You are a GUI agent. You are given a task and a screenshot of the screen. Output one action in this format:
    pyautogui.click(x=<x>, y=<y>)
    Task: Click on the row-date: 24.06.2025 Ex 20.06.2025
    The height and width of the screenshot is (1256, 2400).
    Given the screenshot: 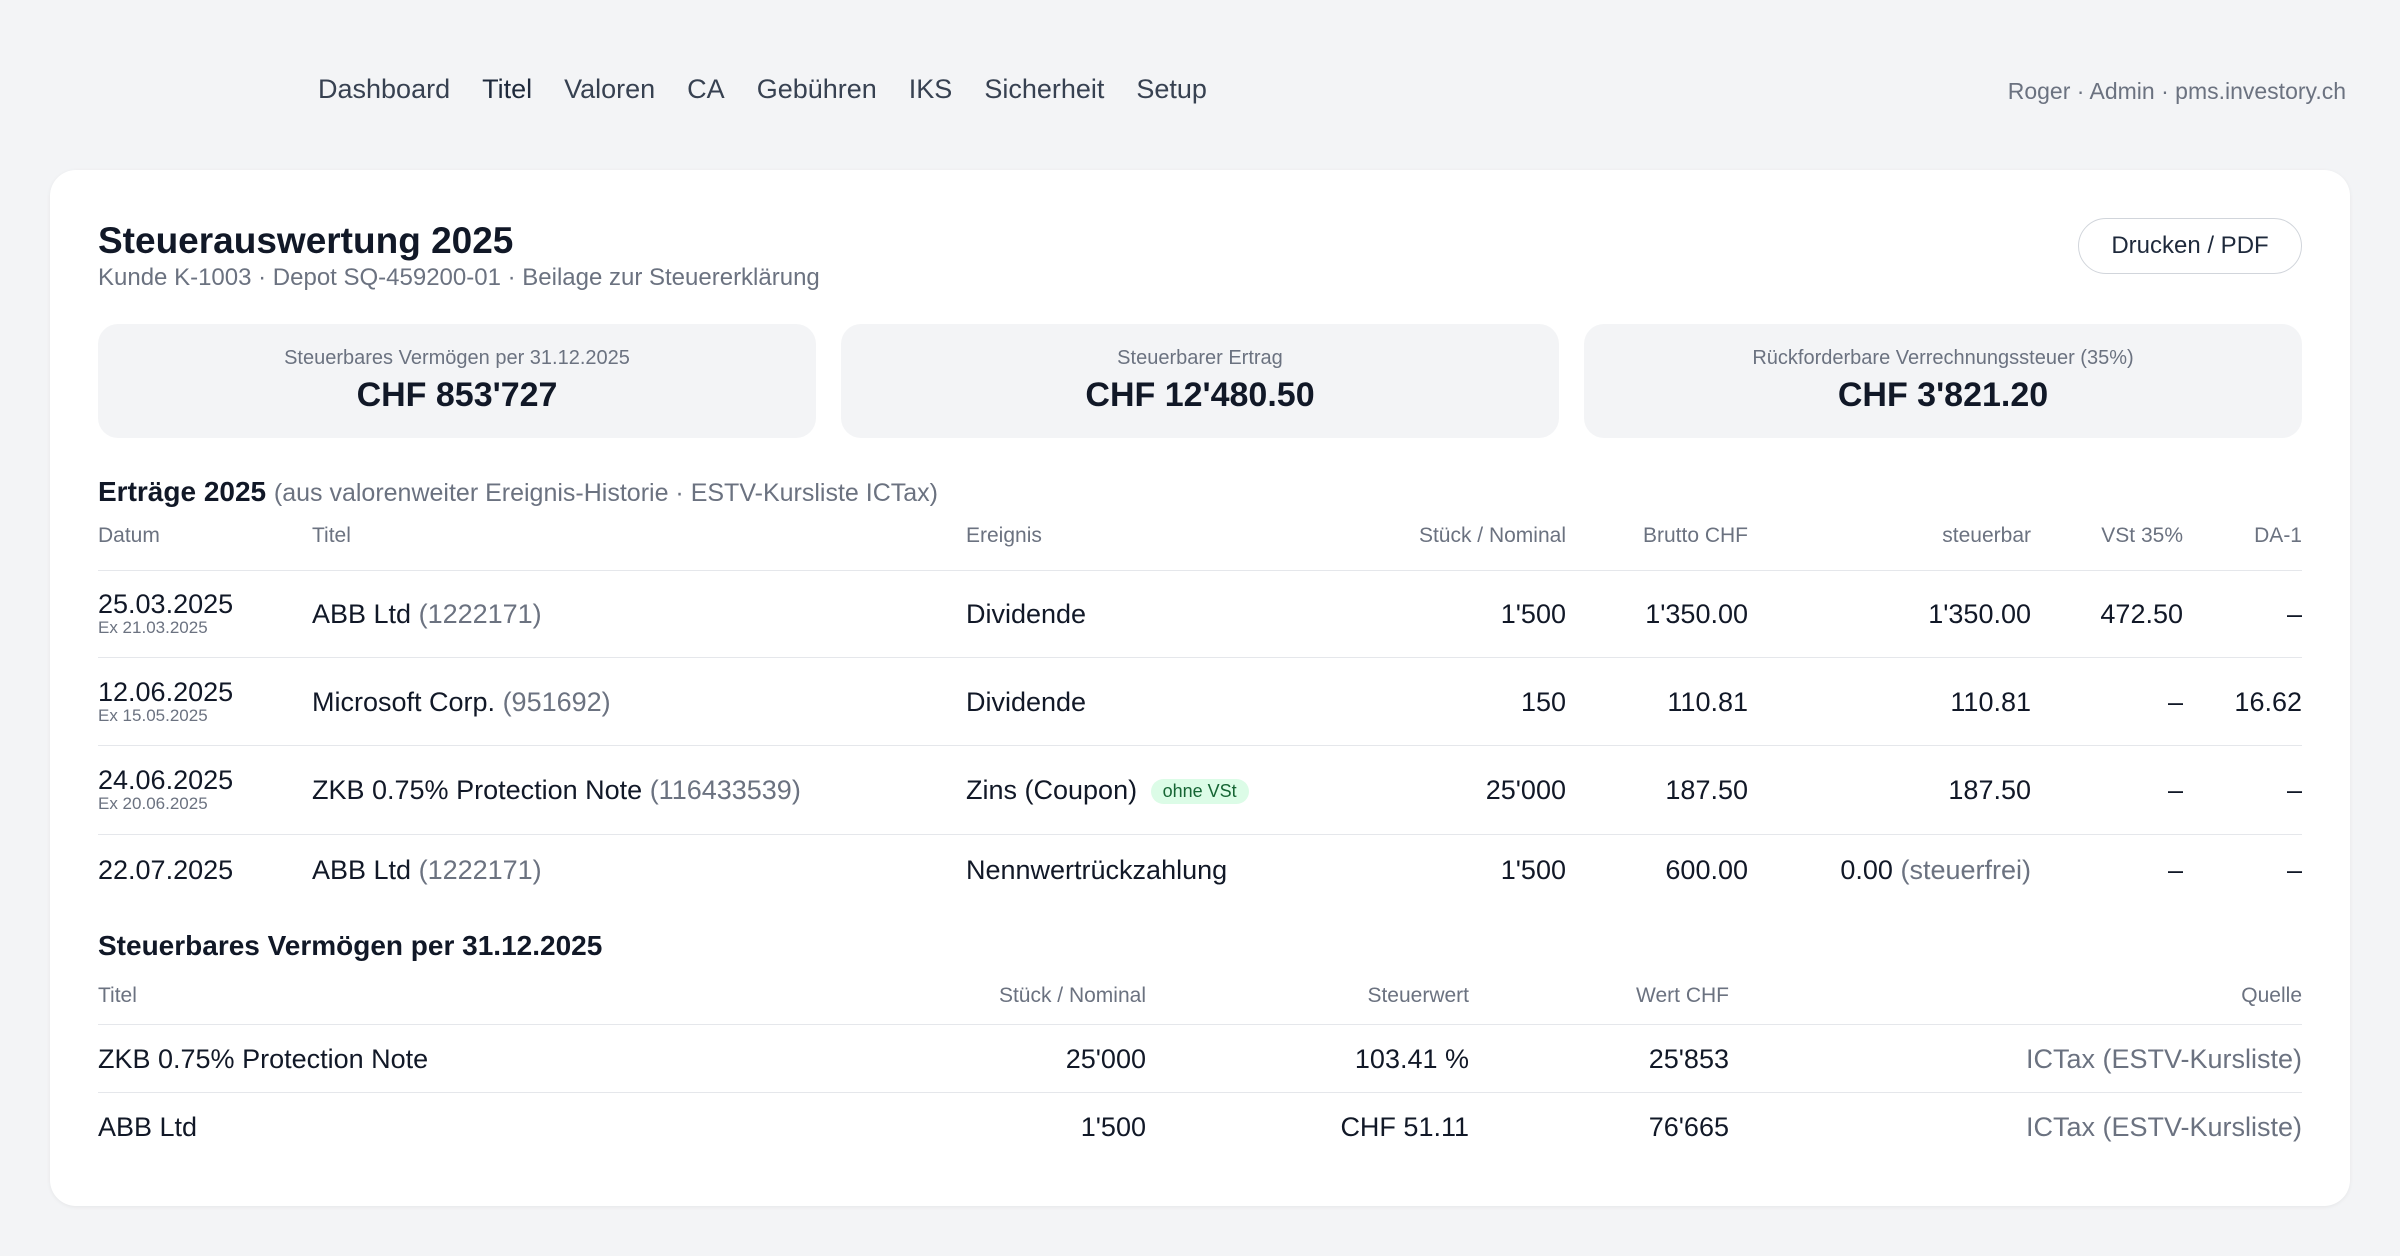 What is the action you would take?
    pyautogui.click(x=165, y=789)
    